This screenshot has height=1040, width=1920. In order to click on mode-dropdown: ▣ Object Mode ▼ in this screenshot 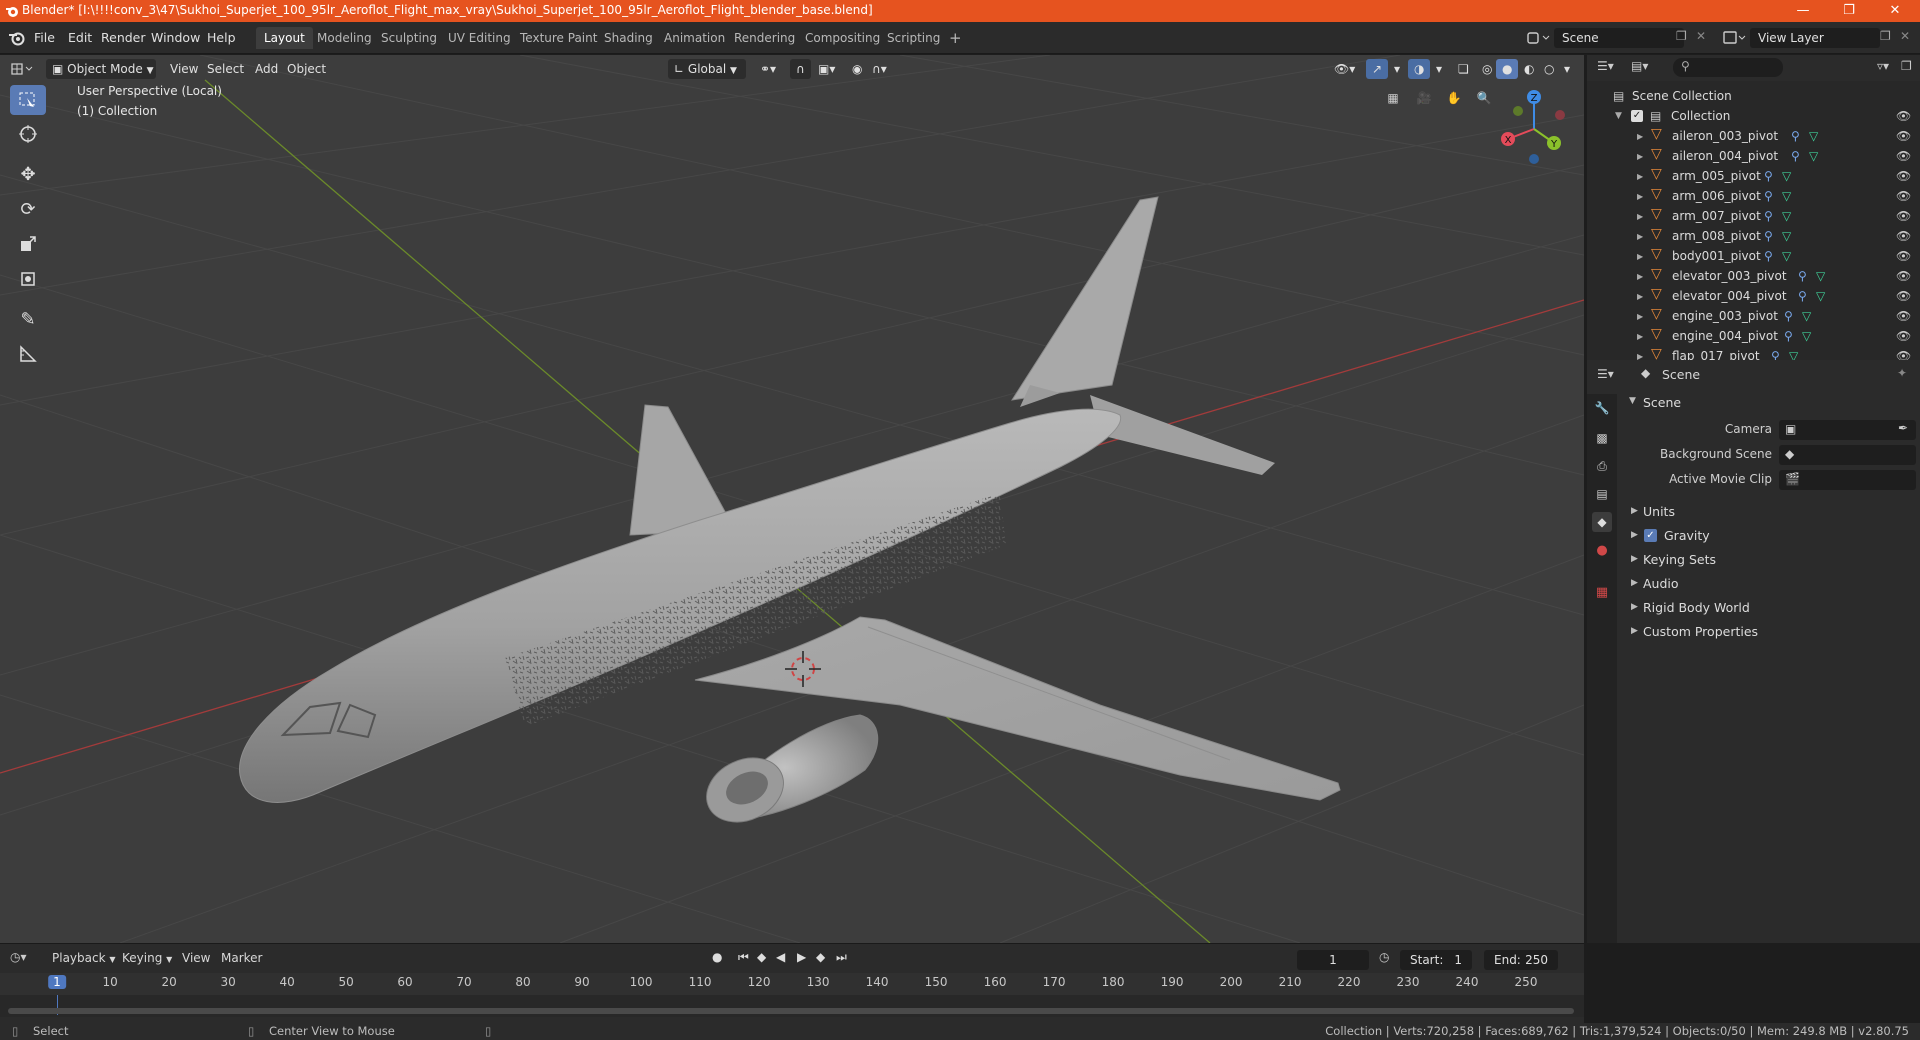, I will do `click(101, 69)`.